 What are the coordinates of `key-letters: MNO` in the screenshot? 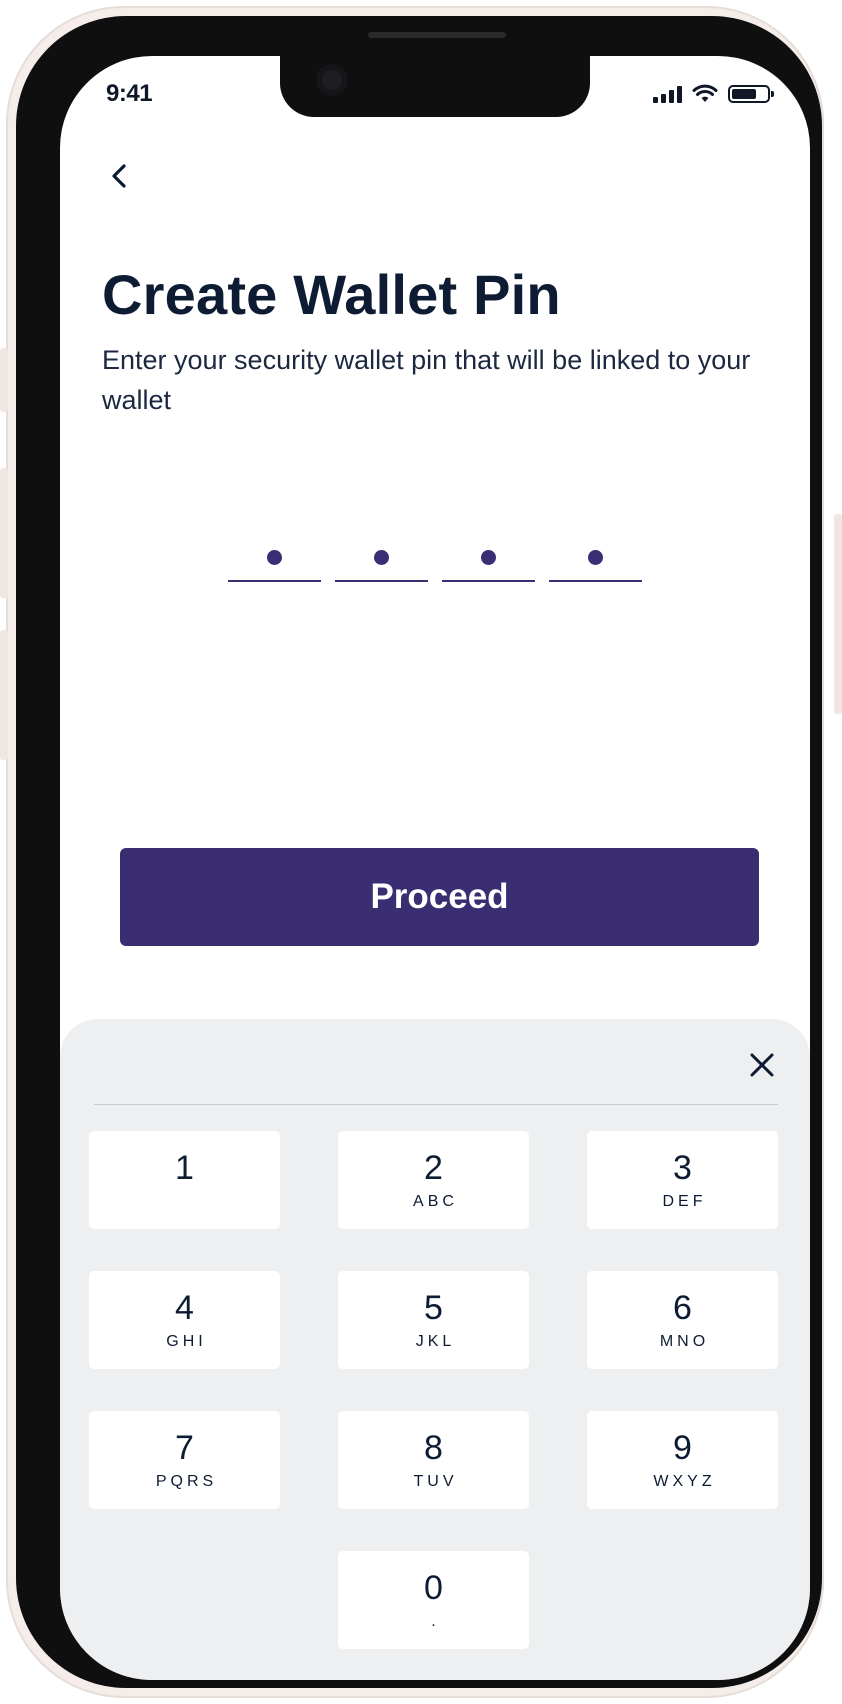 It's located at (684, 1341).